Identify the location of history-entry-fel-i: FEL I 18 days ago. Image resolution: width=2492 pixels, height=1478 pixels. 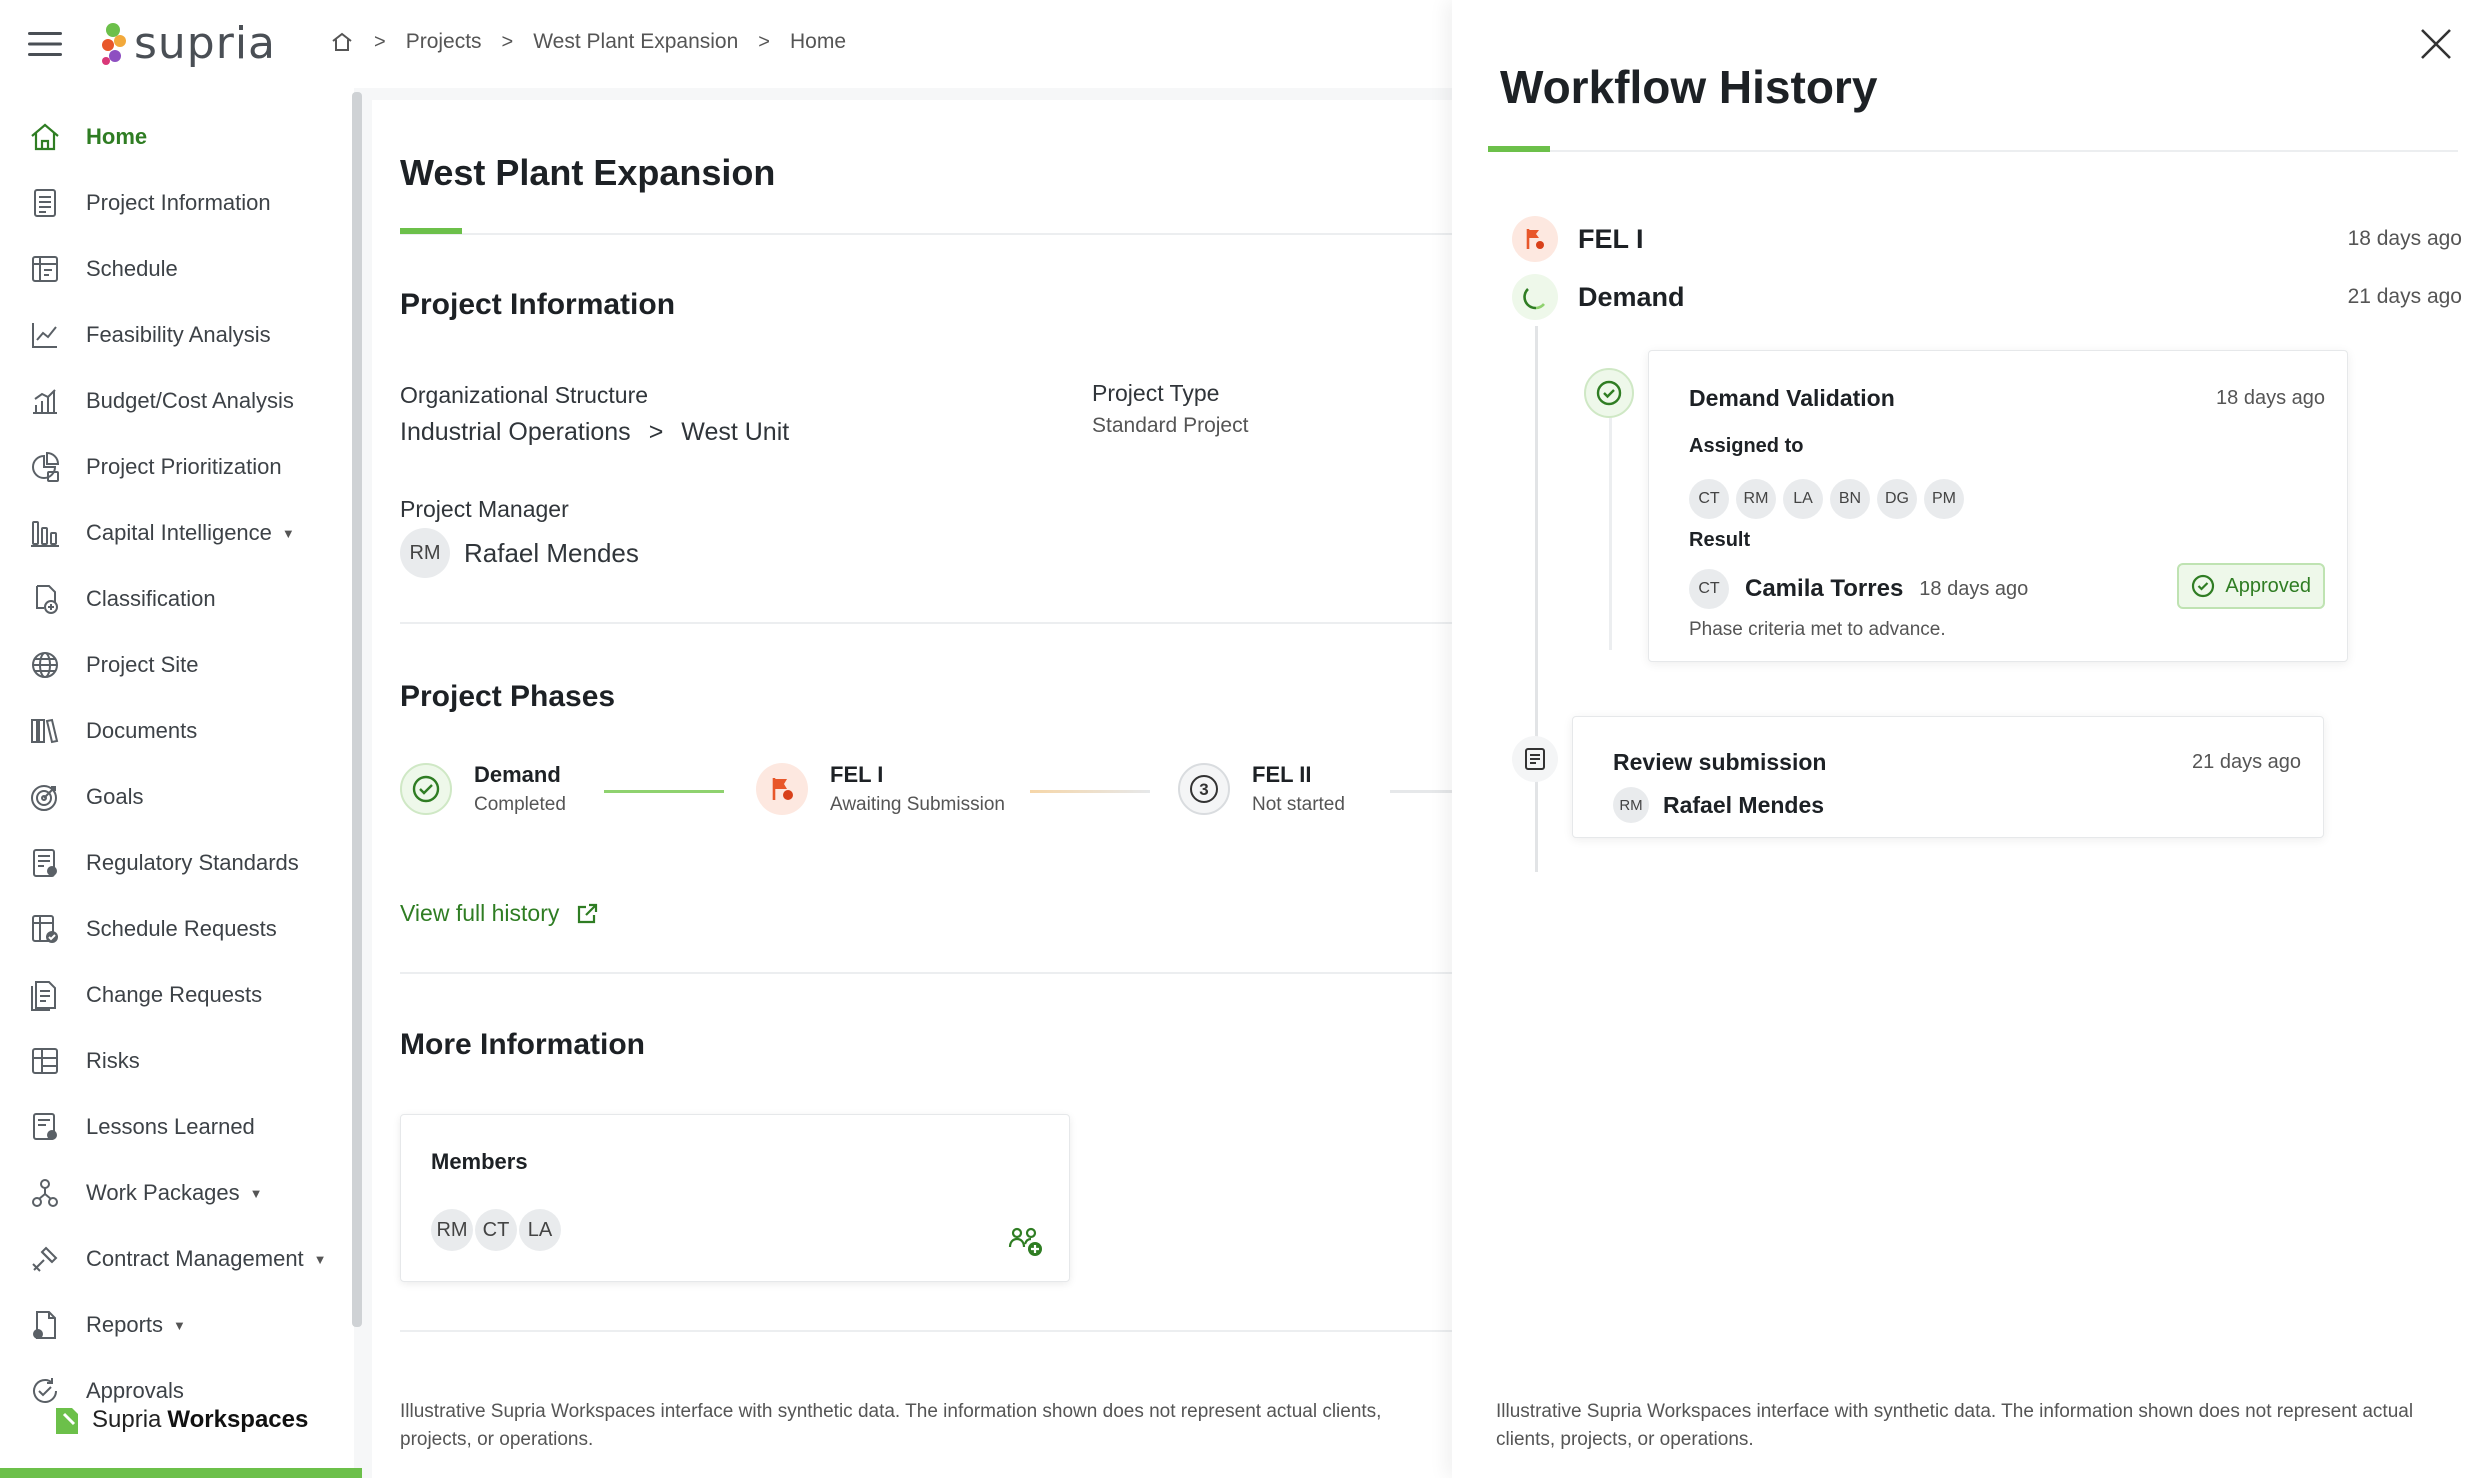
(1987, 239).